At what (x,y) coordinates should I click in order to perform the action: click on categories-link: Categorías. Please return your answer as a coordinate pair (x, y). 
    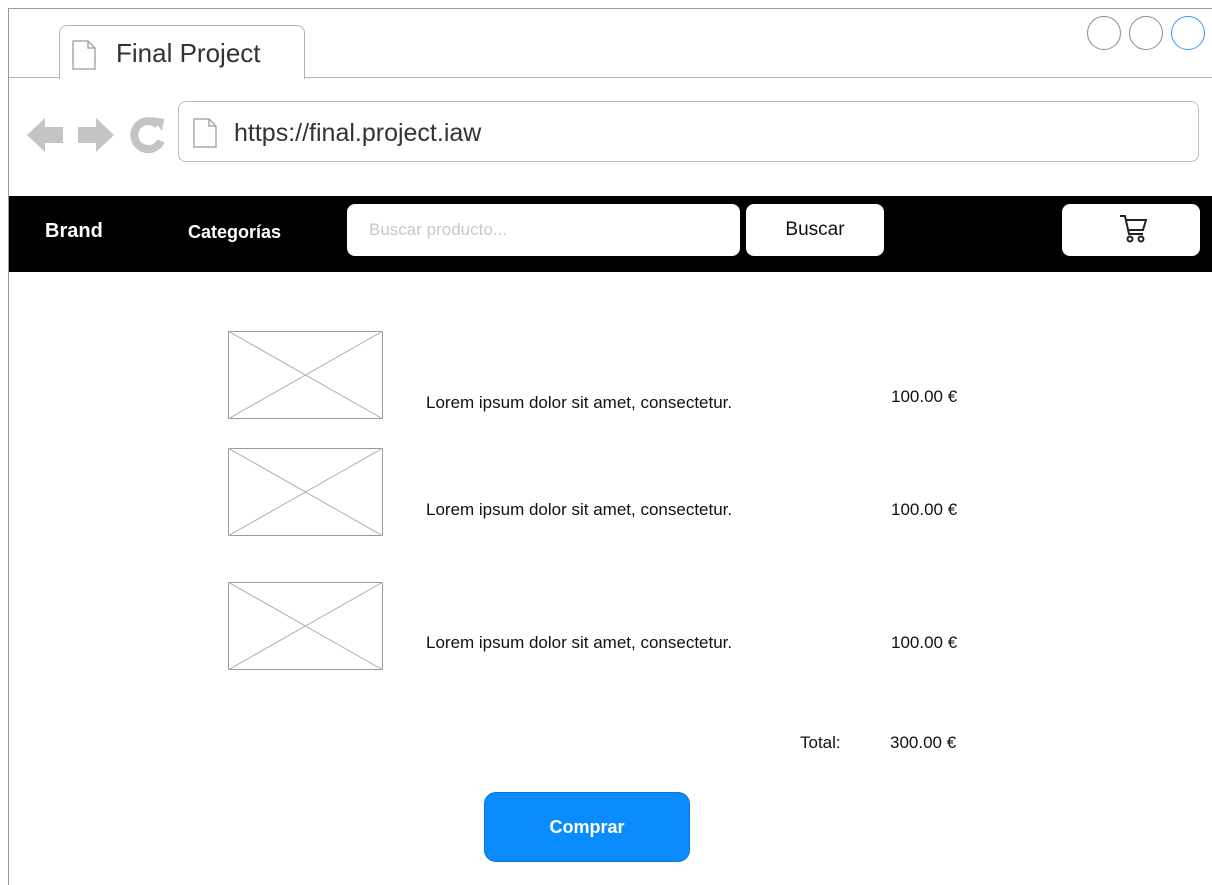
    Looking at the image, I should click on (234, 232).